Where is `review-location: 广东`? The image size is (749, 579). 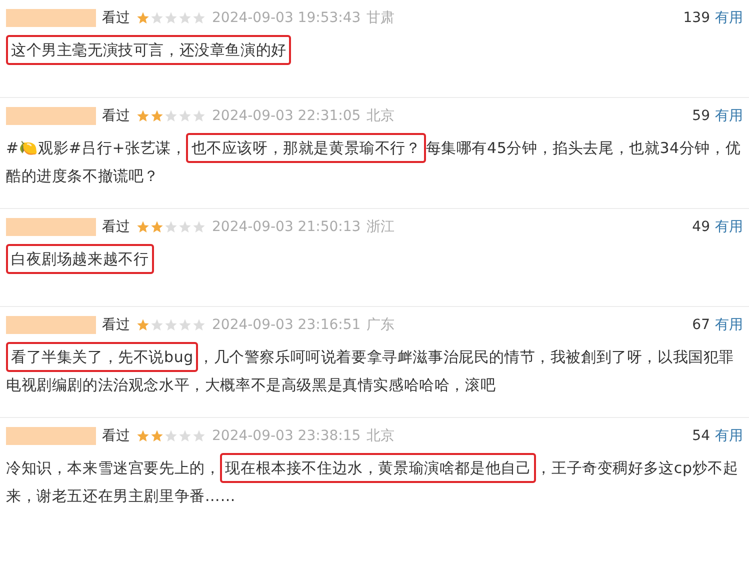 review-location: 广东 is located at coordinates (380, 325).